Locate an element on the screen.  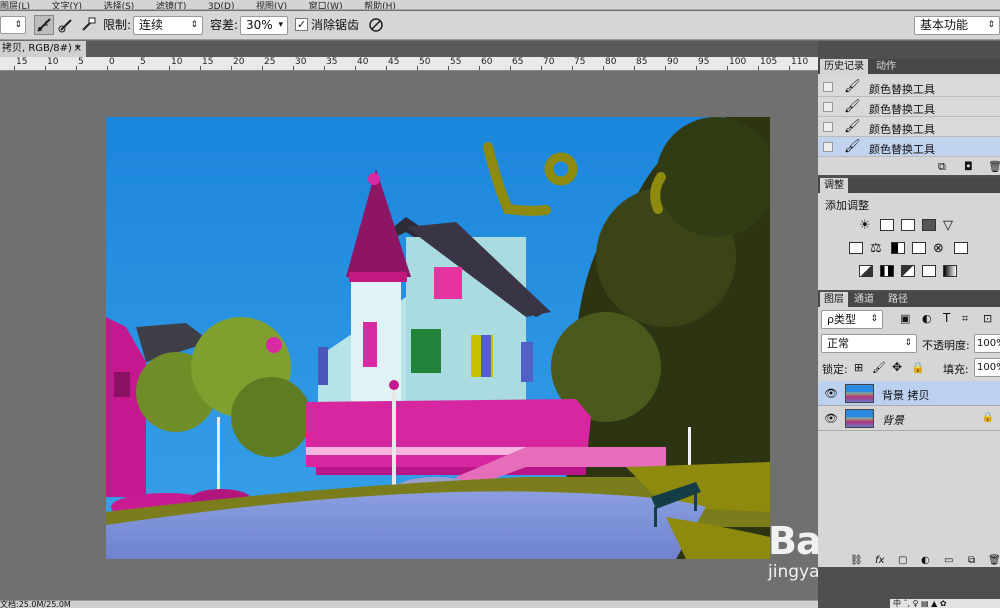
posterize-icon is located at coordinates (887, 271).